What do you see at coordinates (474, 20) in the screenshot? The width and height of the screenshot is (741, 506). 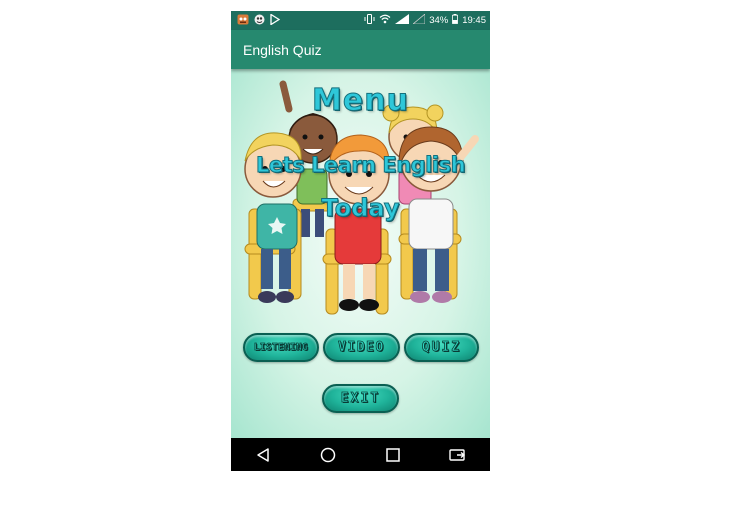 I see `status-time: 19:45` at bounding box center [474, 20].